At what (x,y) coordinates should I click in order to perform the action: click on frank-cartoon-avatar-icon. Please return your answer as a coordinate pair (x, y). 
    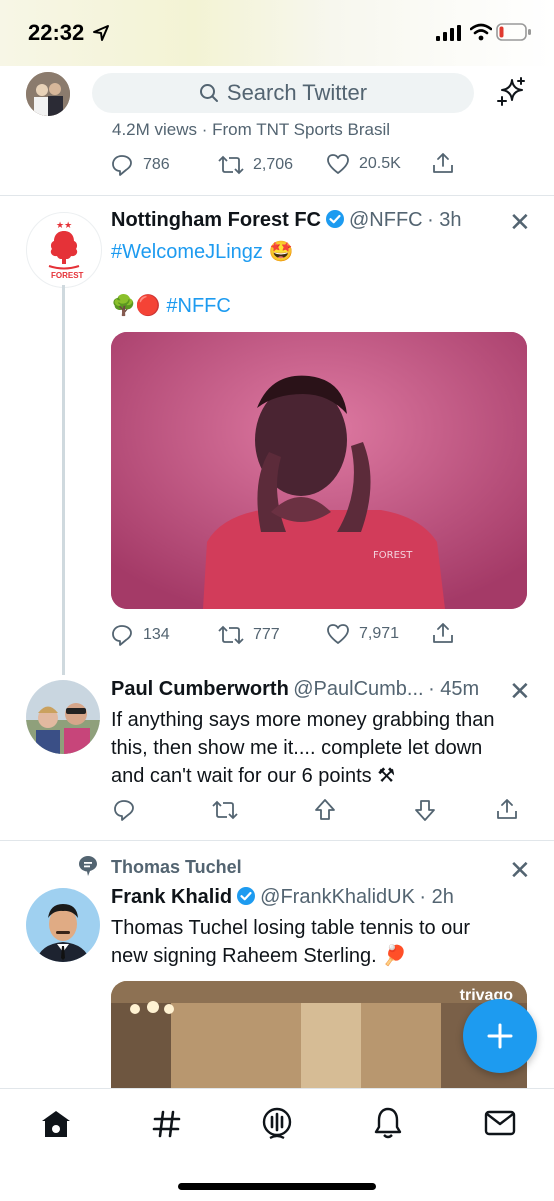
    Looking at the image, I should click on (63, 925).